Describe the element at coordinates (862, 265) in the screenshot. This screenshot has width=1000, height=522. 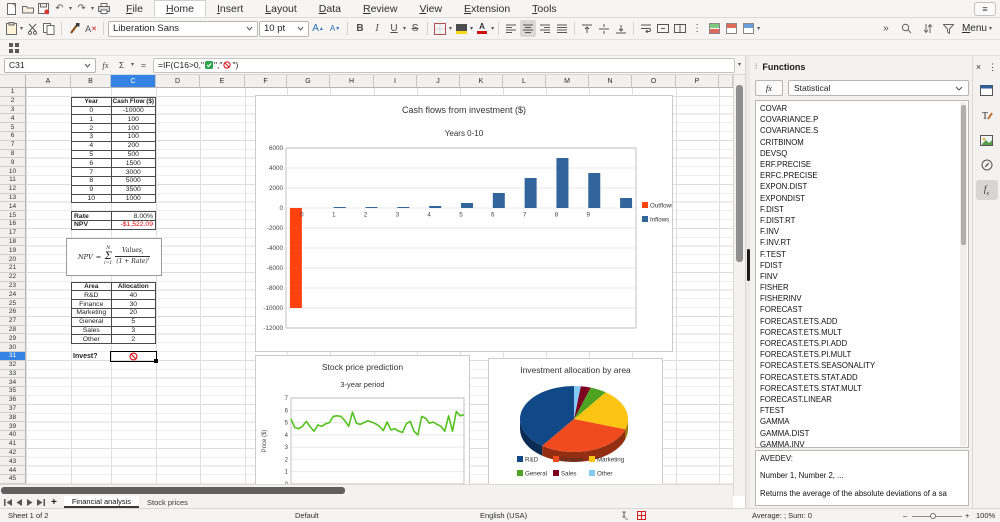
I see `function-list-item: FDIST` at that location.